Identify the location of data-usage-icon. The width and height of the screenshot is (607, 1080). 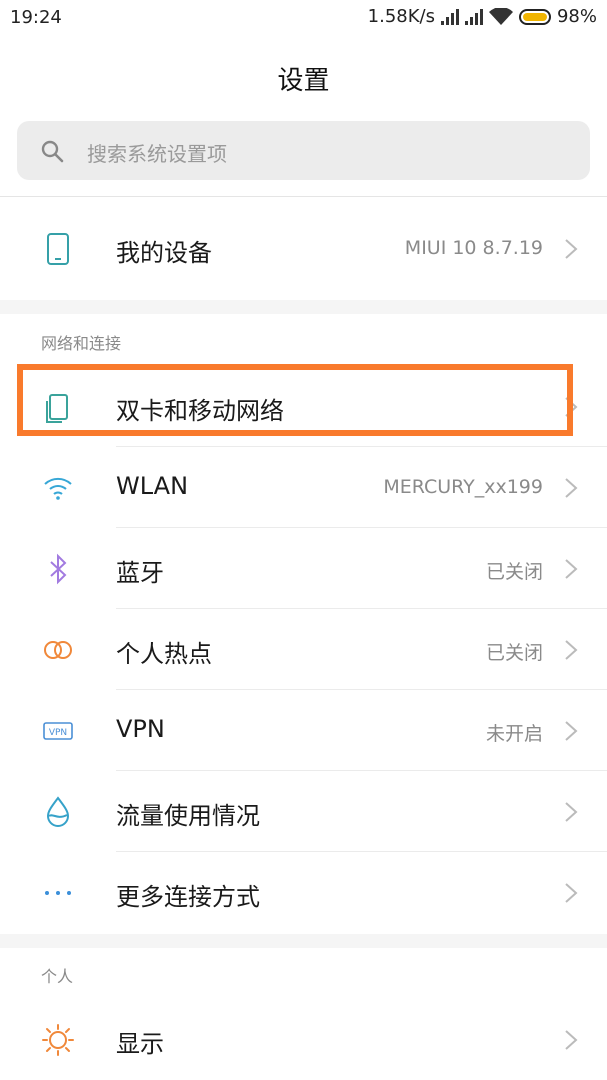
(58, 811).